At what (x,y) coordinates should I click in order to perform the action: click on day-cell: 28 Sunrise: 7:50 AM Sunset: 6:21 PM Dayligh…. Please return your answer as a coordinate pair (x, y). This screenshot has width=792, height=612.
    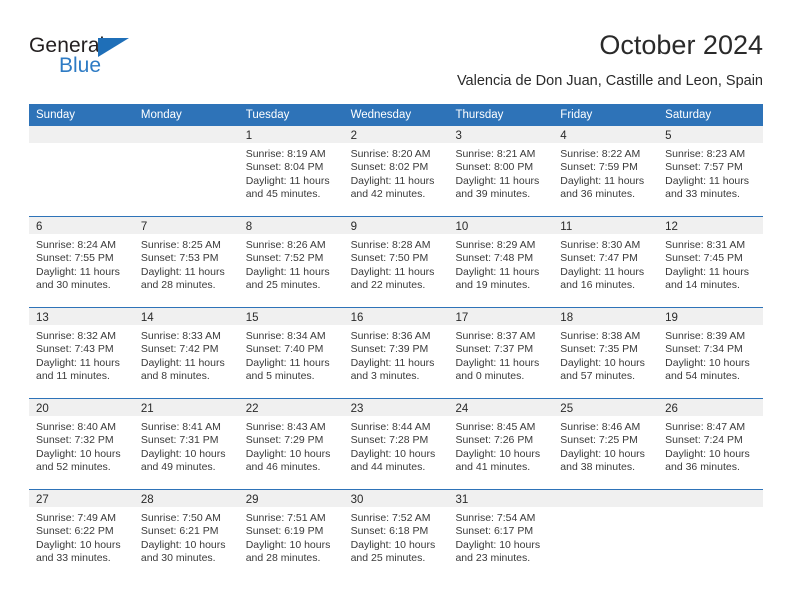
    Looking at the image, I should click on (186, 535).